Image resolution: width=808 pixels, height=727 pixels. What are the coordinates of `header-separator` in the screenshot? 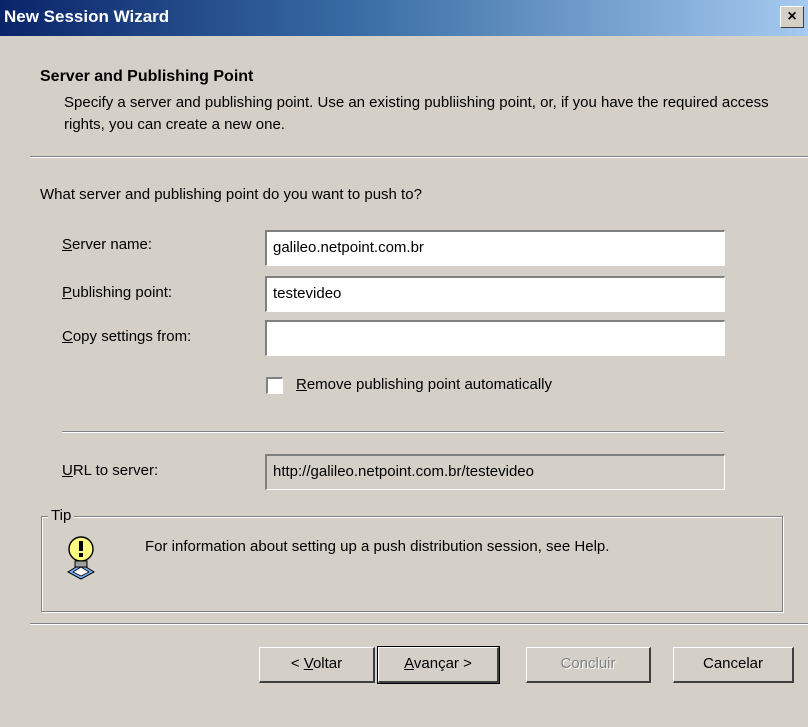 It's located at (419, 157).